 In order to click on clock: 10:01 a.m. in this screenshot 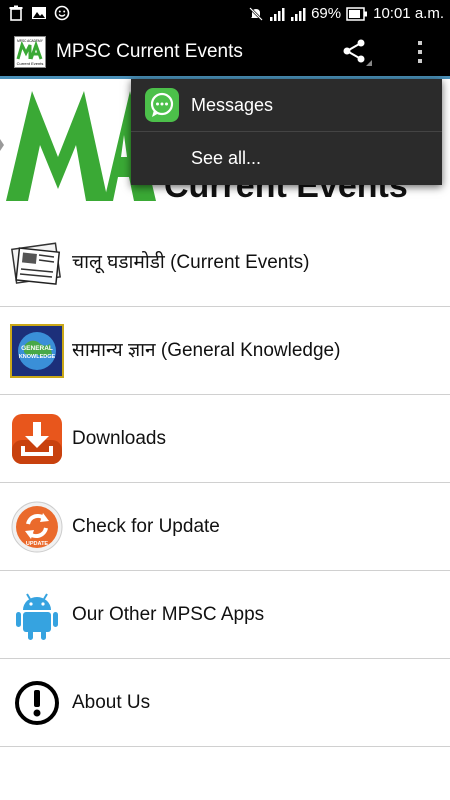, I will do `click(408, 13)`.